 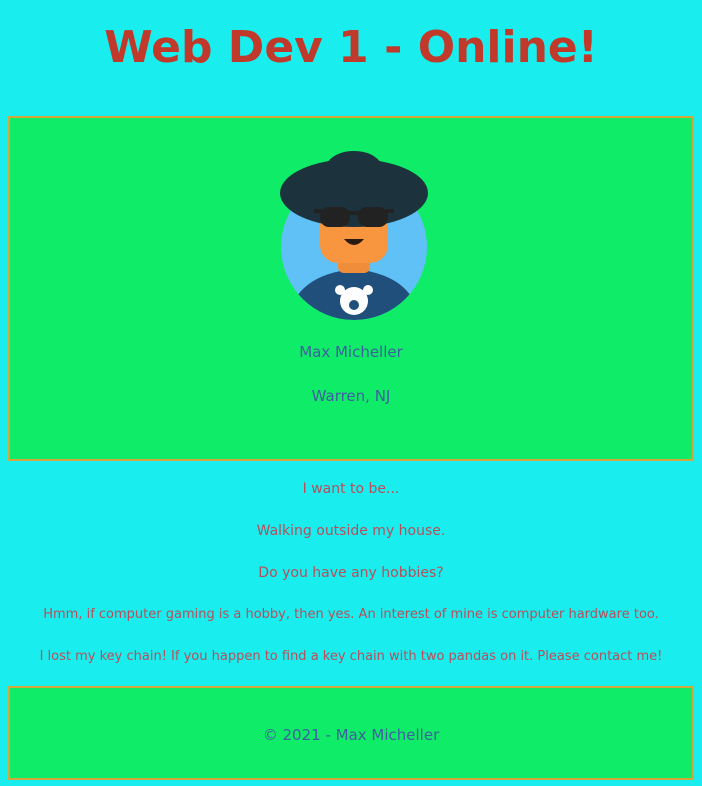 What do you see at coordinates (351, 531) in the screenshot?
I see `about-line-2: Walking outside my house.` at bounding box center [351, 531].